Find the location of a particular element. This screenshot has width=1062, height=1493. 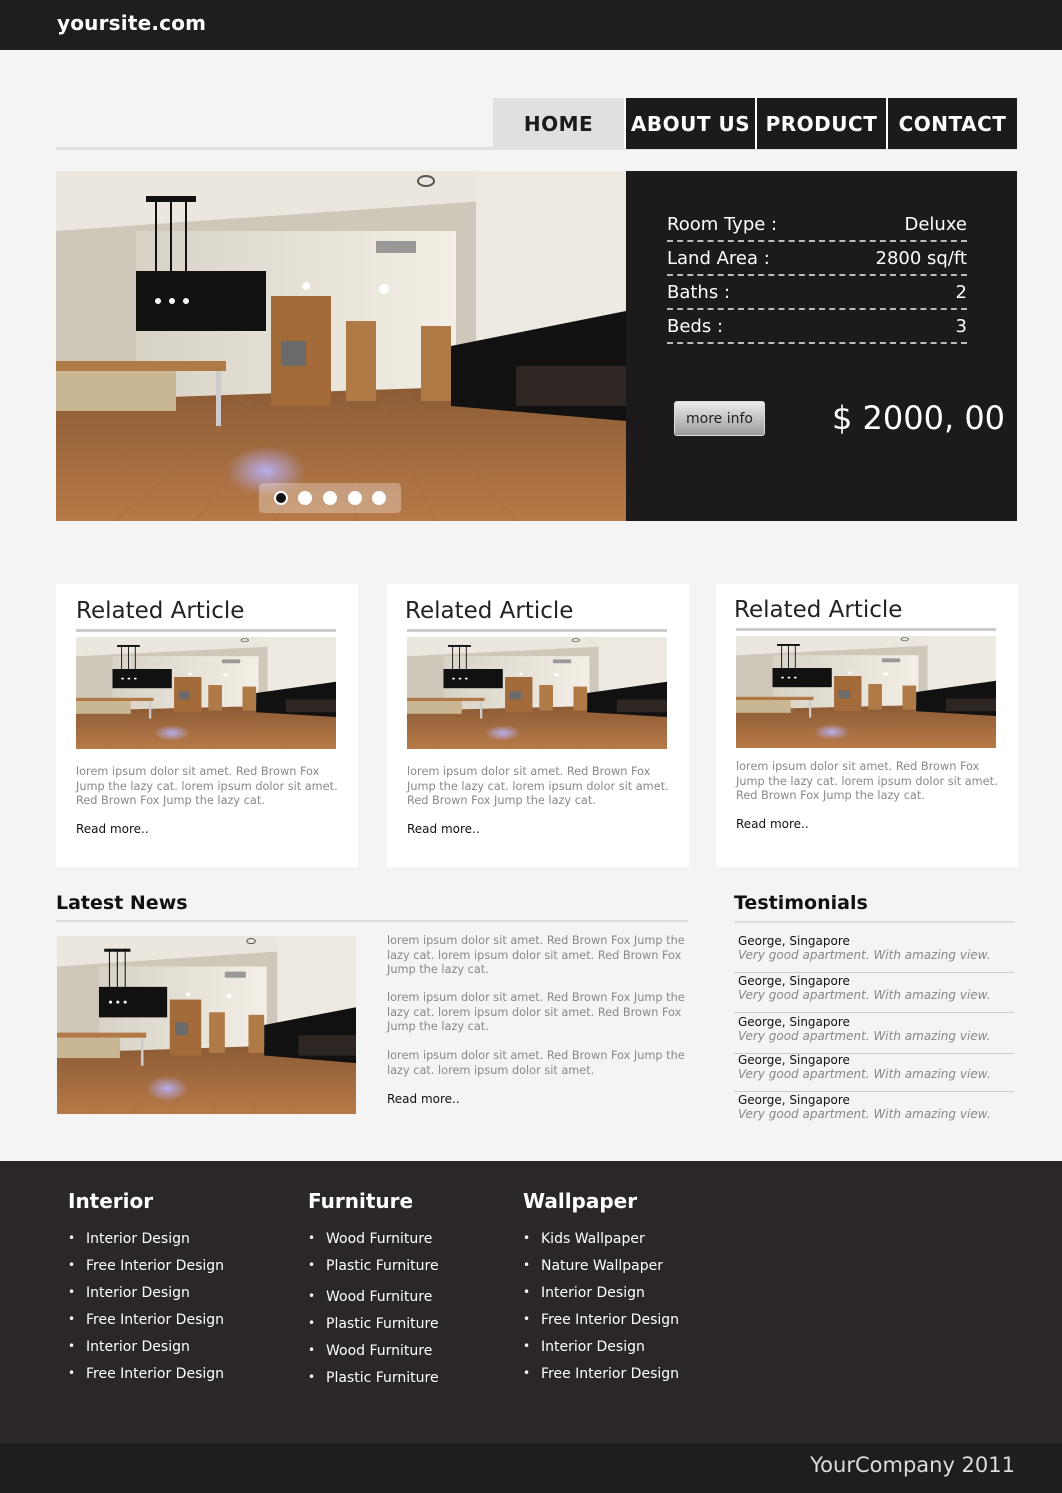

room-image is located at coordinates (341, 346).